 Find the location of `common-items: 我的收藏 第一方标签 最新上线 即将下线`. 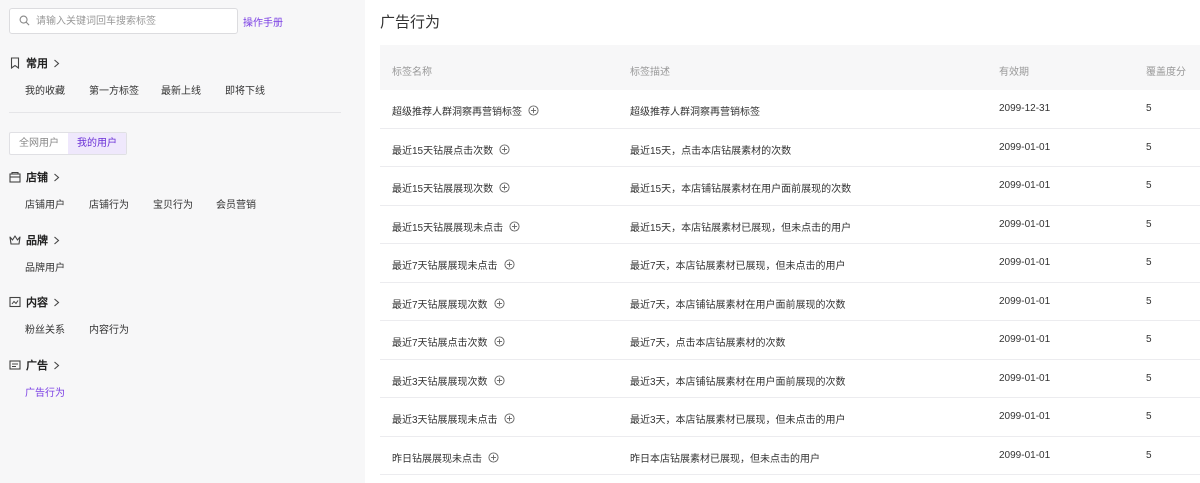

common-items: 我的收藏 第一方标签 最新上线 即将下线 is located at coordinates (145, 89).